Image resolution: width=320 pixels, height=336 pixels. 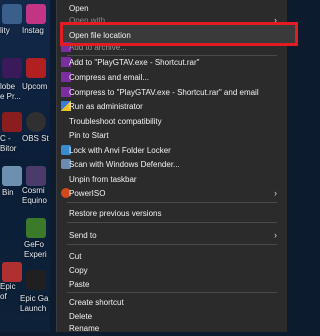 What do you see at coordinates (8, 143) in the screenshot?
I see `desktop-label-bitor: C - Bitor` at bounding box center [8, 143].